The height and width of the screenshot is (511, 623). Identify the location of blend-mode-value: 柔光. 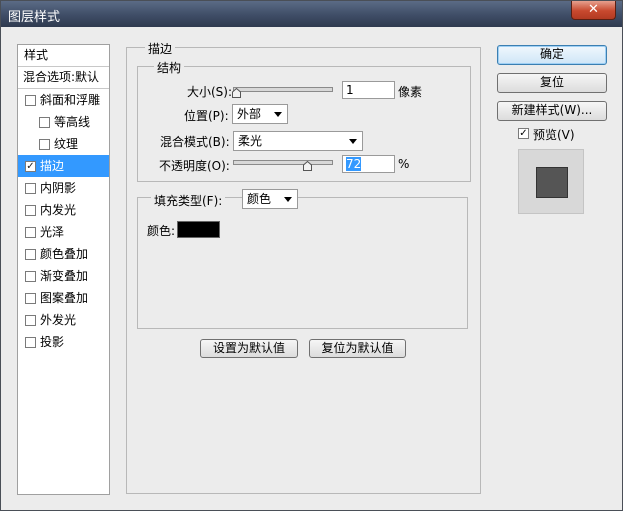
(250, 141).